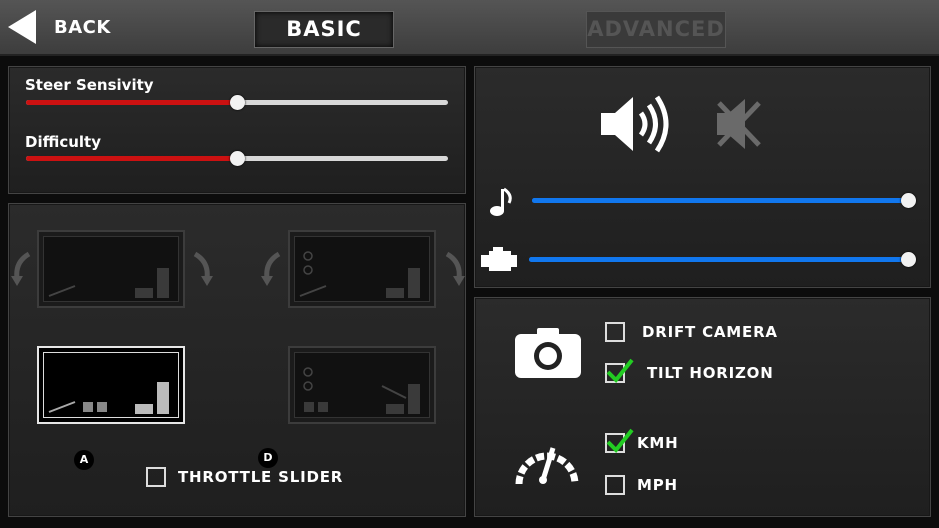 The image size is (939, 528). Describe the element at coordinates (359, 274) in the screenshot. I see `tilt-buttons-layout-icon` at that location.